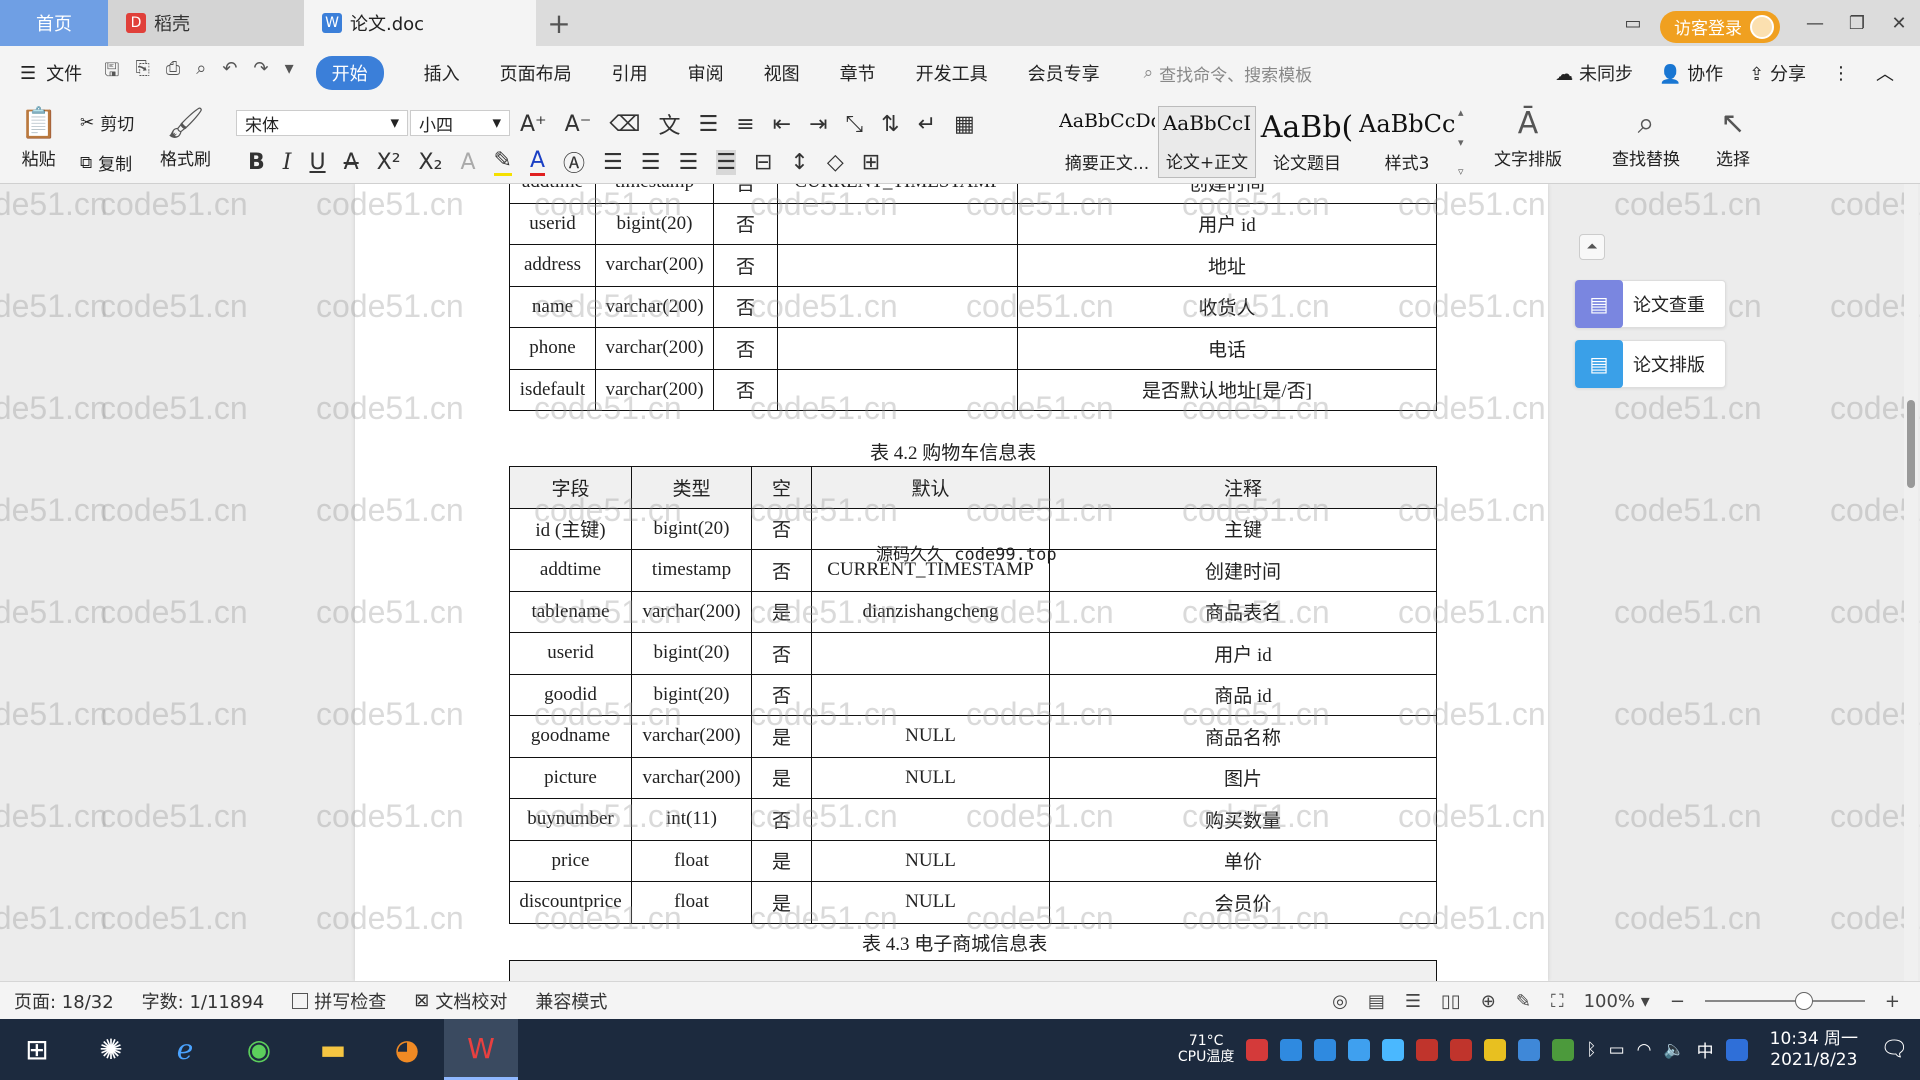 The width and height of the screenshot is (1920, 1080). I want to click on page-indicator: 页面: 18/32, so click(64, 1001).